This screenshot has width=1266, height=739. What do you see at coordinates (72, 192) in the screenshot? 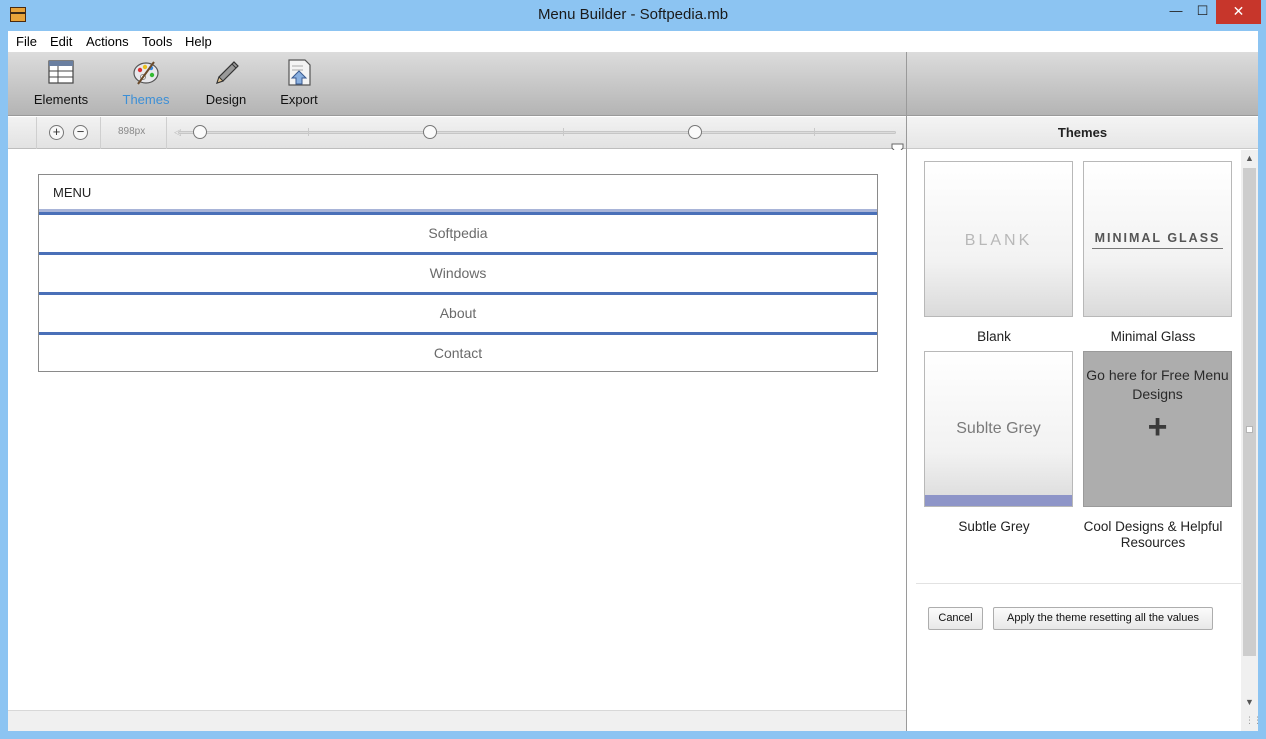
I see `menu-header-text: MENU` at bounding box center [72, 192].